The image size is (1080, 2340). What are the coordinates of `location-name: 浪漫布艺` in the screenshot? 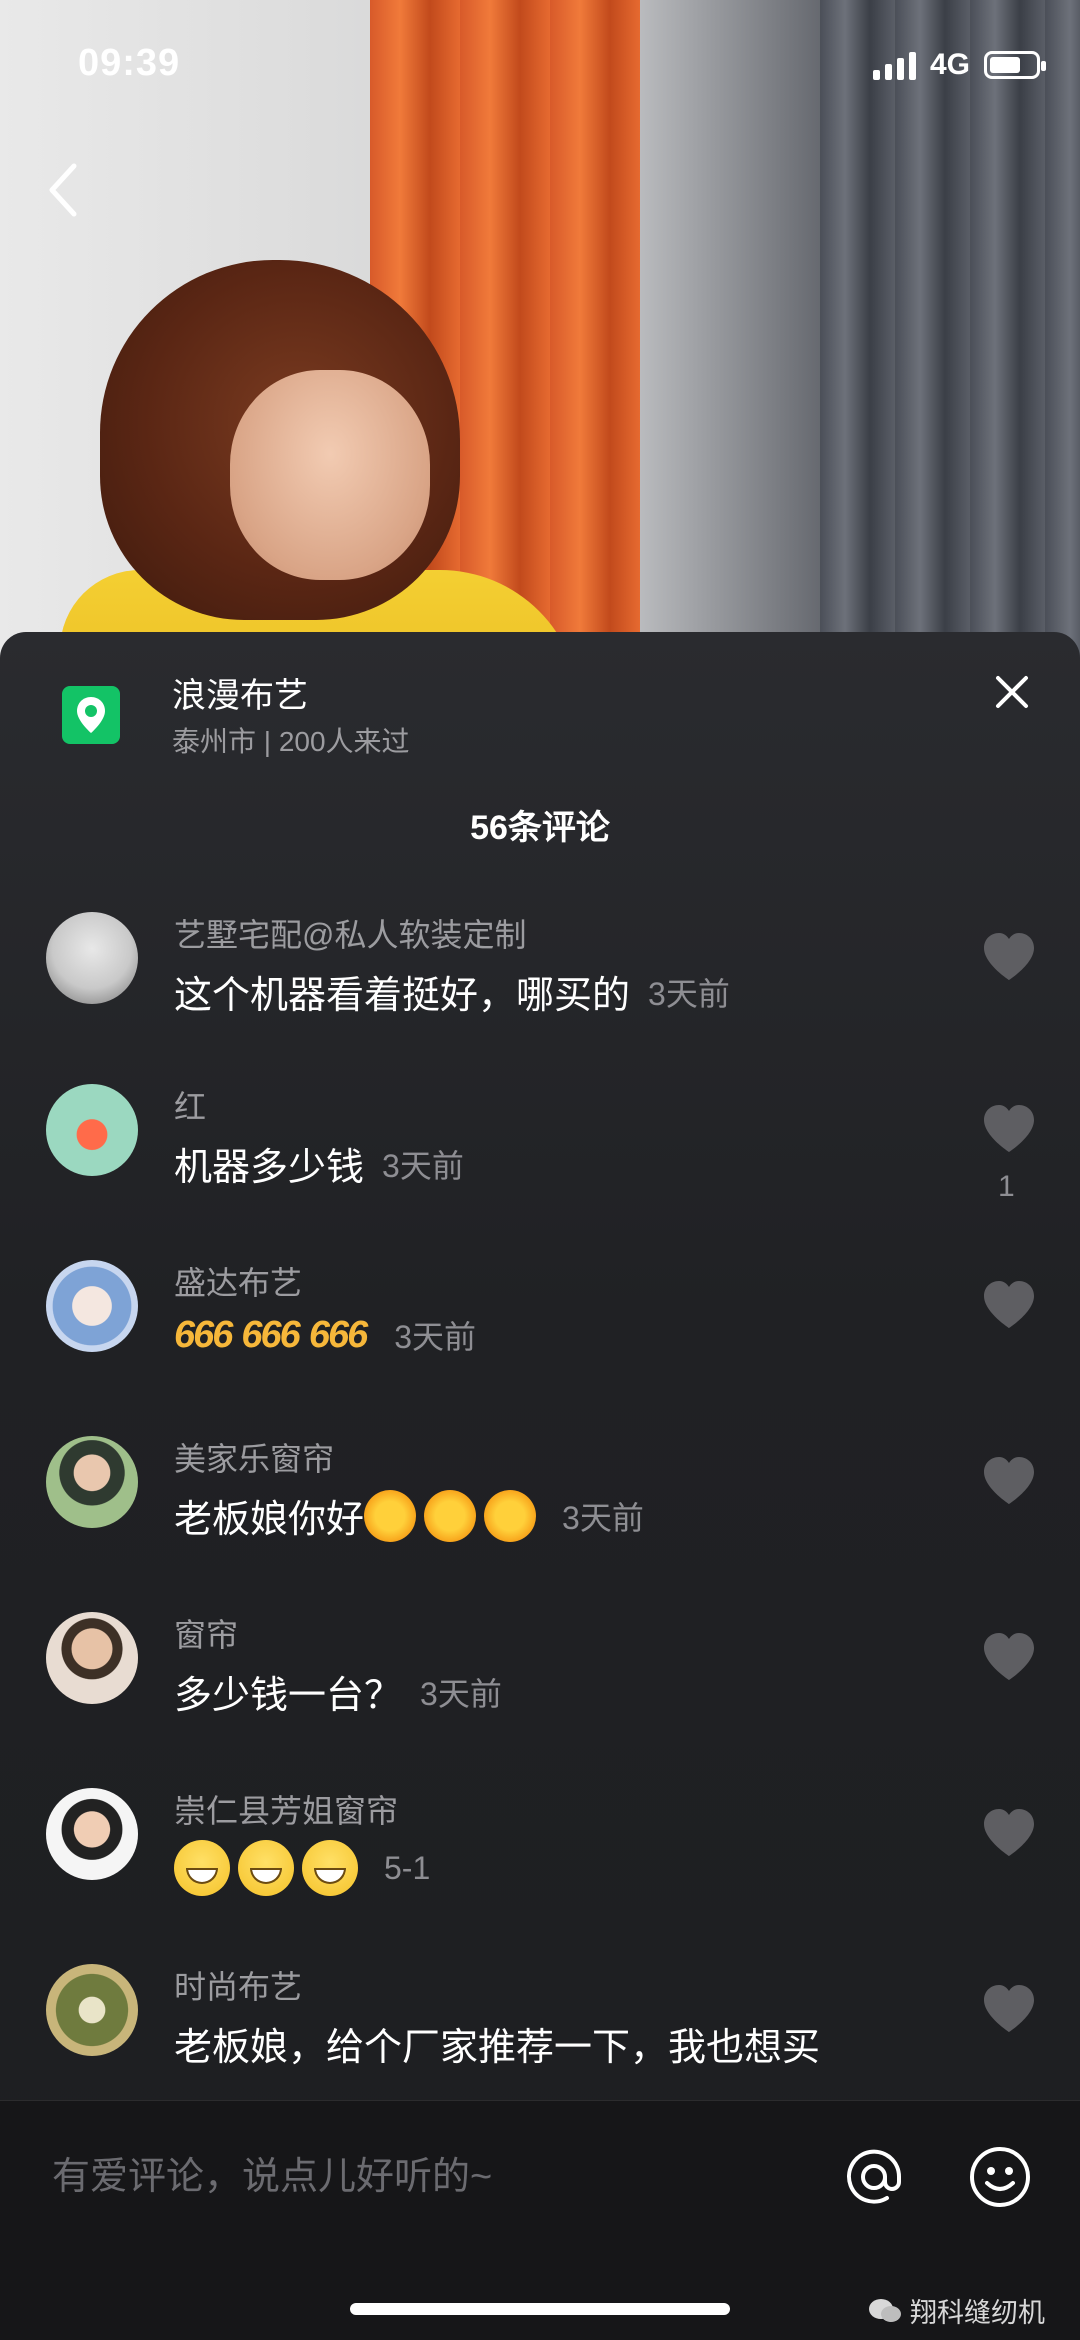 It's located at (240, 692).